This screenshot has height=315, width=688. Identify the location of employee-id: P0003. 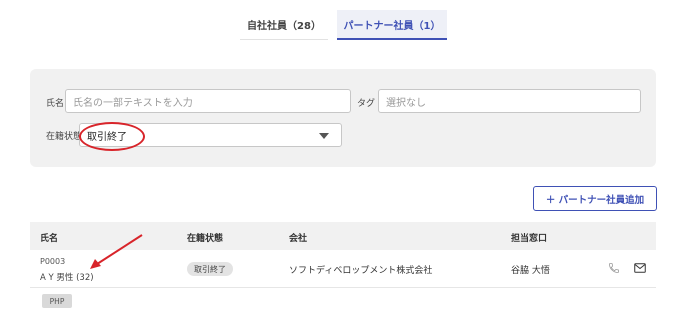
(53, 261).